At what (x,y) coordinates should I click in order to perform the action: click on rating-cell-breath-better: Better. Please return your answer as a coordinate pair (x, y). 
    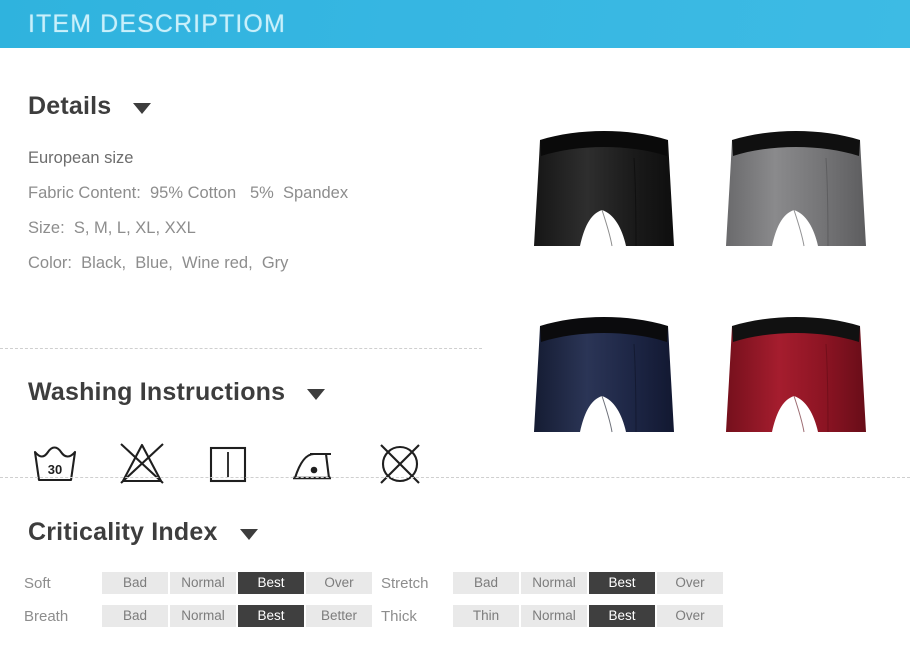
    Looking at the image, I should click on (339, 616).